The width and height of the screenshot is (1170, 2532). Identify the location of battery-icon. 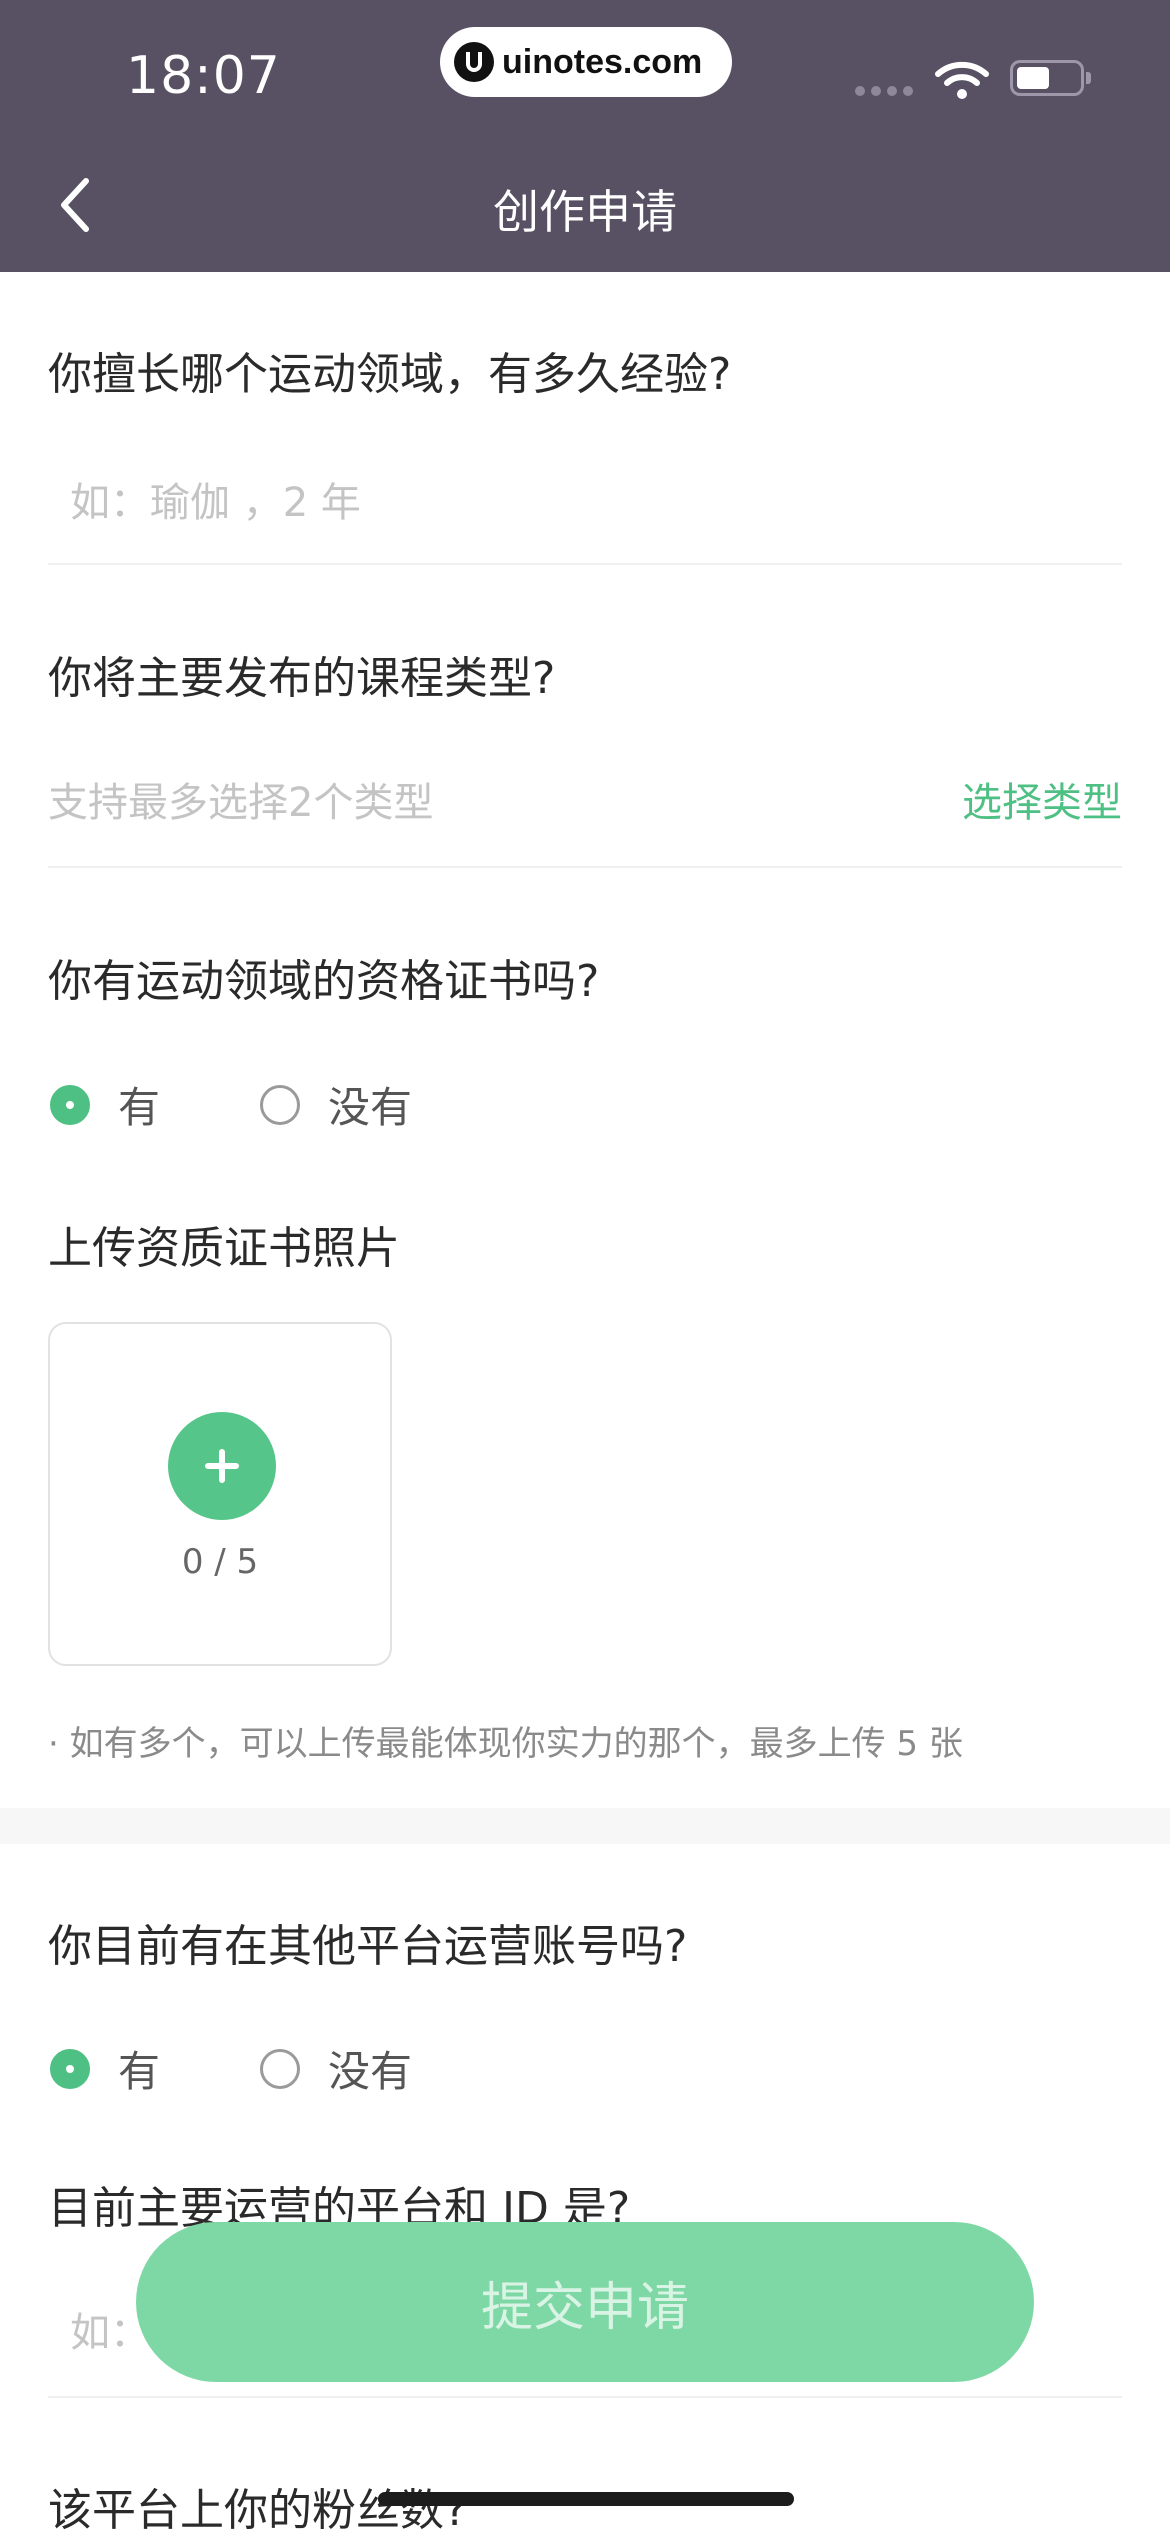
(1050, 78).